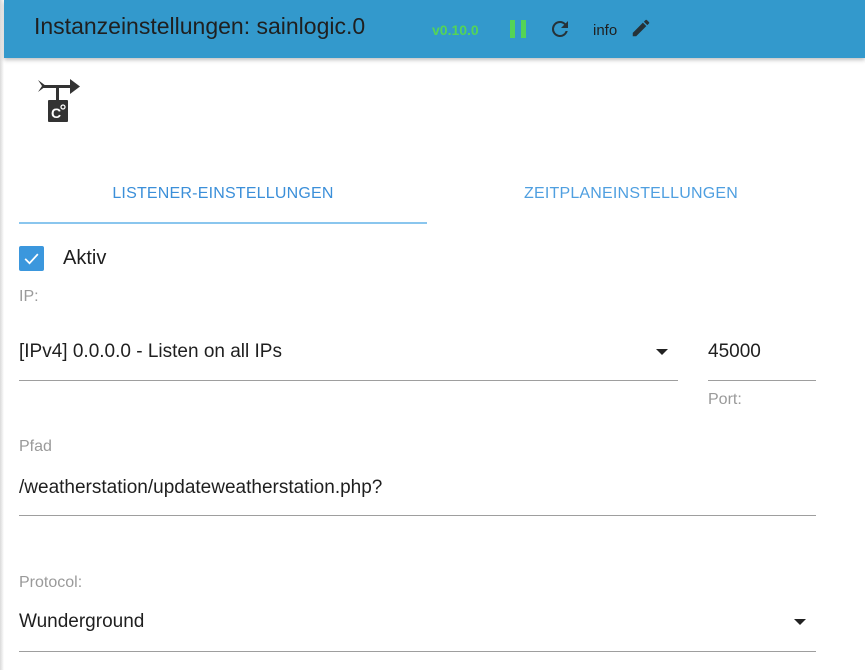 This screenshot has width=865, height=670. I want to click on ip-label: IP:, so click(29, 296).